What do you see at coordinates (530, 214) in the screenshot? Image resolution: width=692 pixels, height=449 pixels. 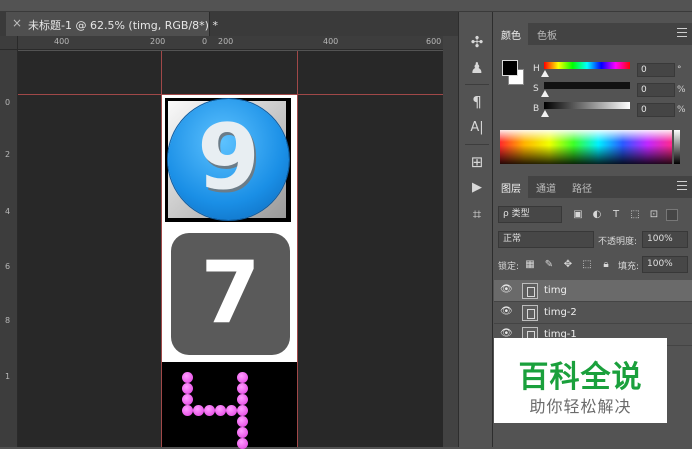 I see `layer-filter-select: ρ 类型` at bounding box center [530, 214].